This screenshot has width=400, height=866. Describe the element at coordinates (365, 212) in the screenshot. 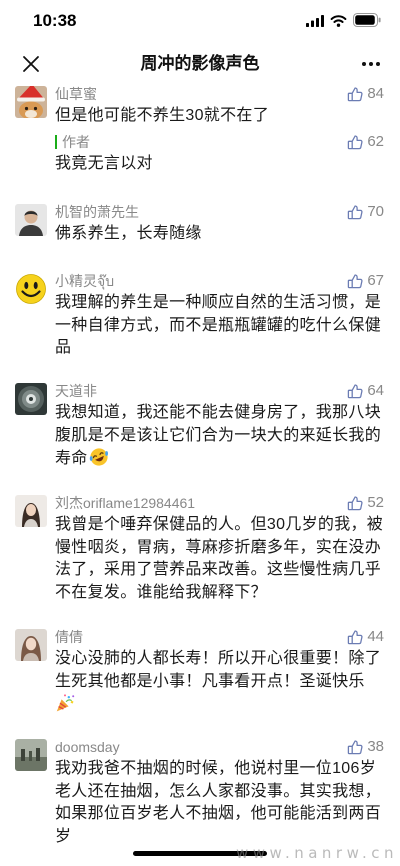

I see `like-button: 70` at that location.